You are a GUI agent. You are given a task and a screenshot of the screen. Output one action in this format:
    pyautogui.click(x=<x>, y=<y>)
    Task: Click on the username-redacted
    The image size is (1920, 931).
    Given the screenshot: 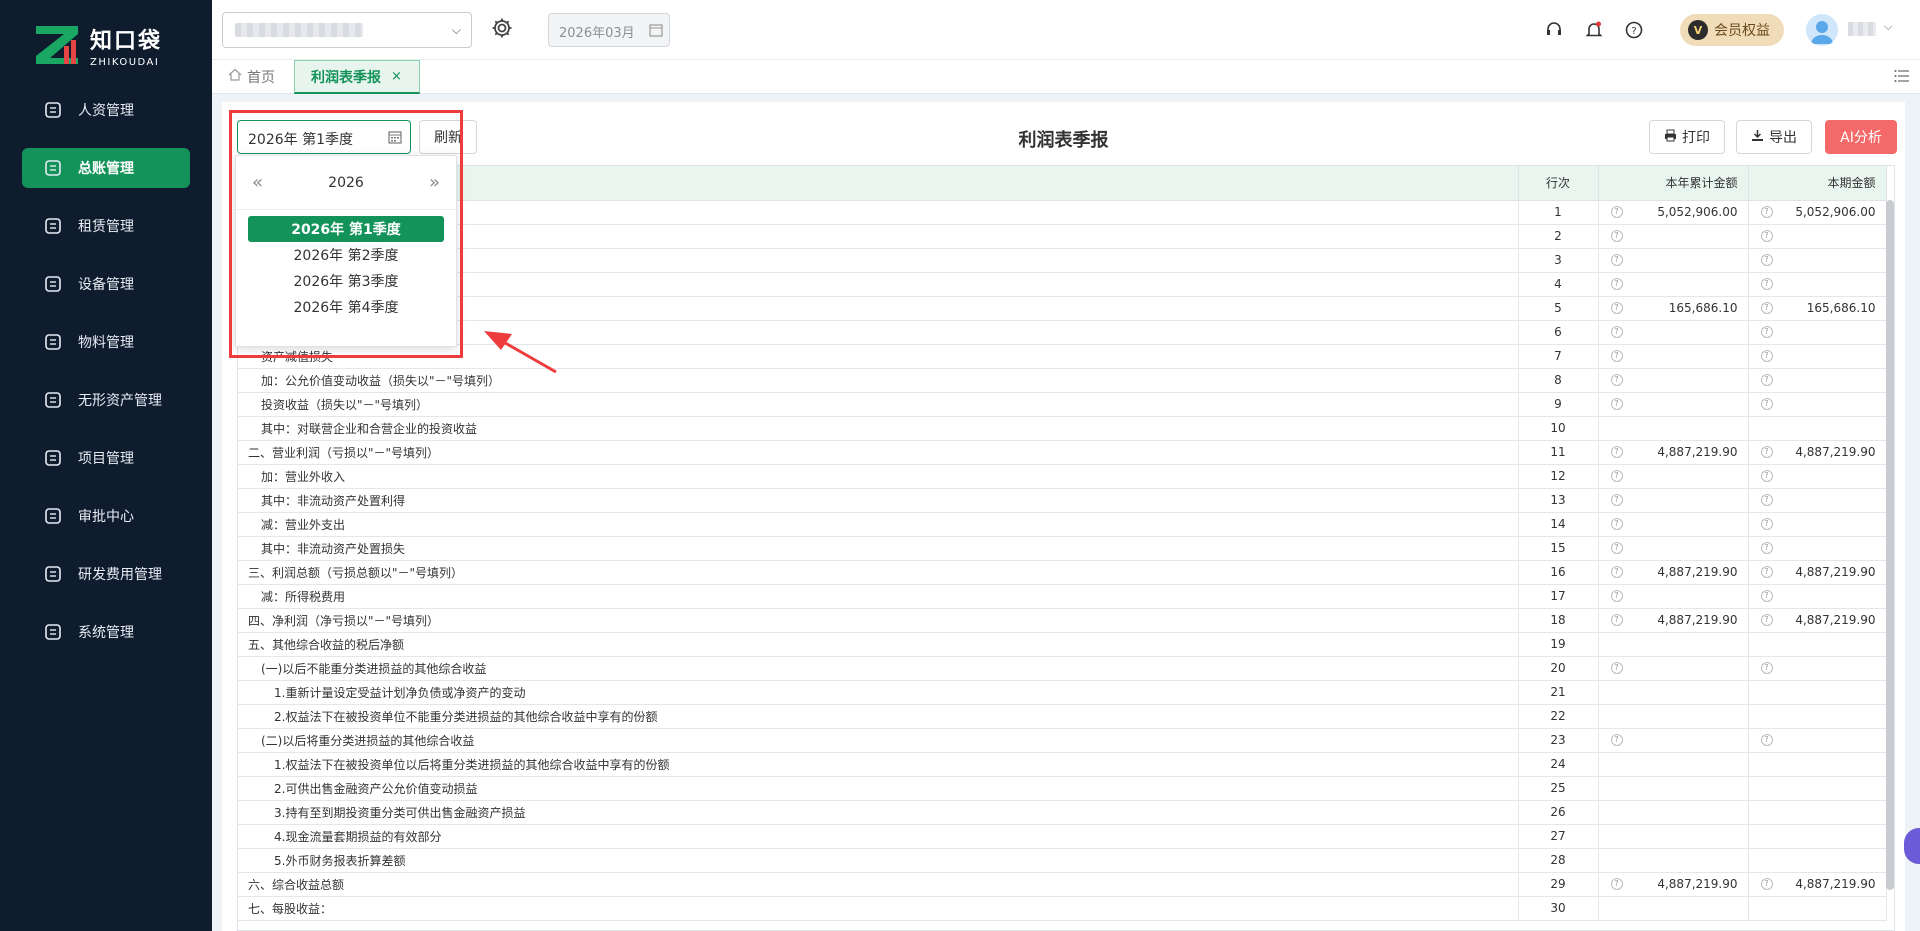 What is the action you would take?
    pyautogui.click(x=1862, y=29)
    